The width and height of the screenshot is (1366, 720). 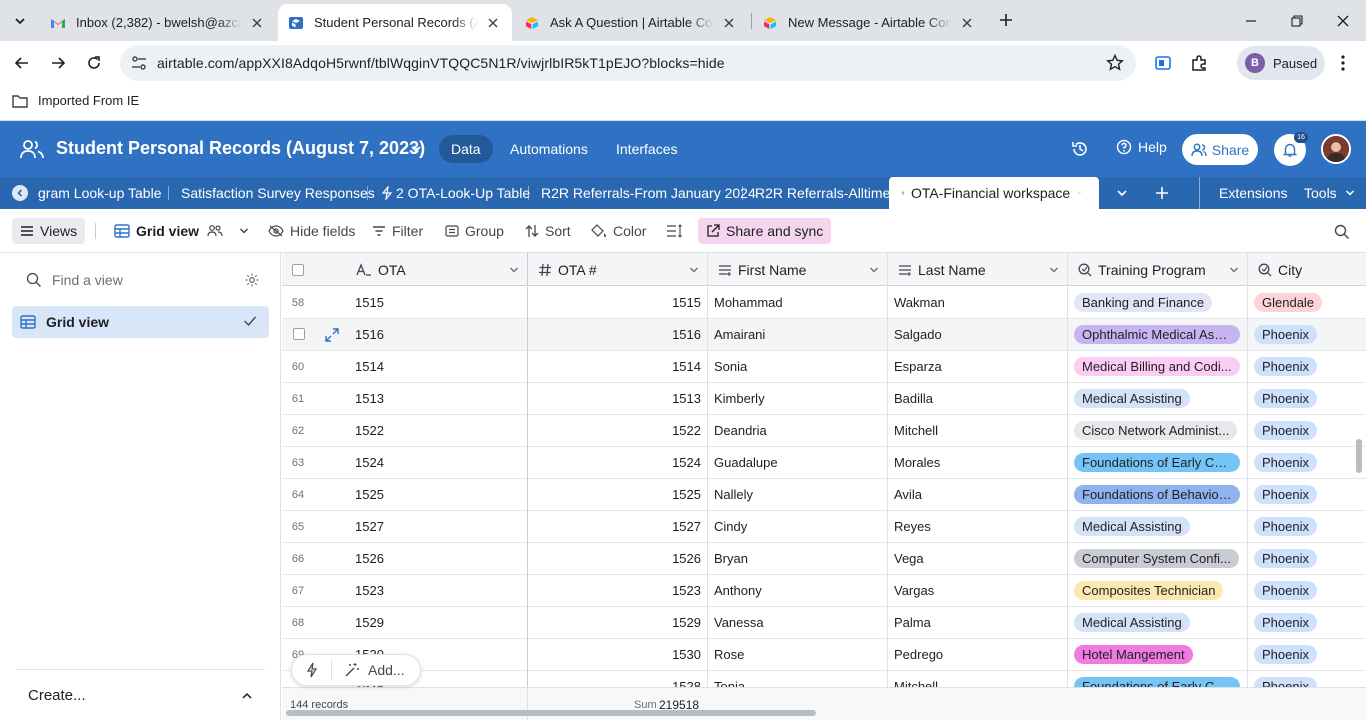 What do you see at coordinates (1307, 269) in the screenshot?
I see `column-header-city: City` at bounding box center [1307, 269].